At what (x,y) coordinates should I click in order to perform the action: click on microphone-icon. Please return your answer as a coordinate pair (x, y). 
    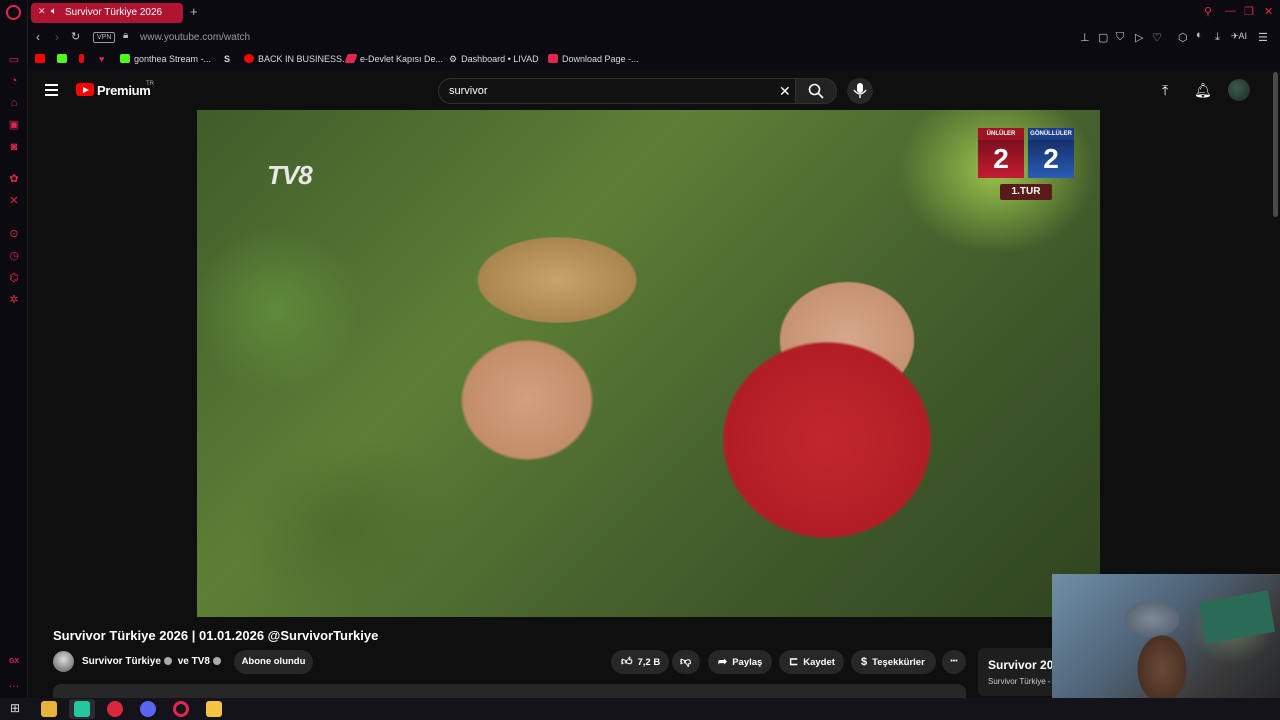
    Looking at the image, I should click on (860, 90).